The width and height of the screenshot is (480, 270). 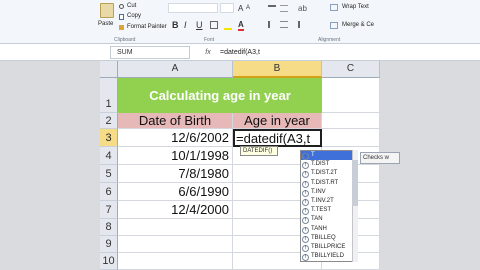 I want to click on name-box: SUM, so click(x=150, y=52).